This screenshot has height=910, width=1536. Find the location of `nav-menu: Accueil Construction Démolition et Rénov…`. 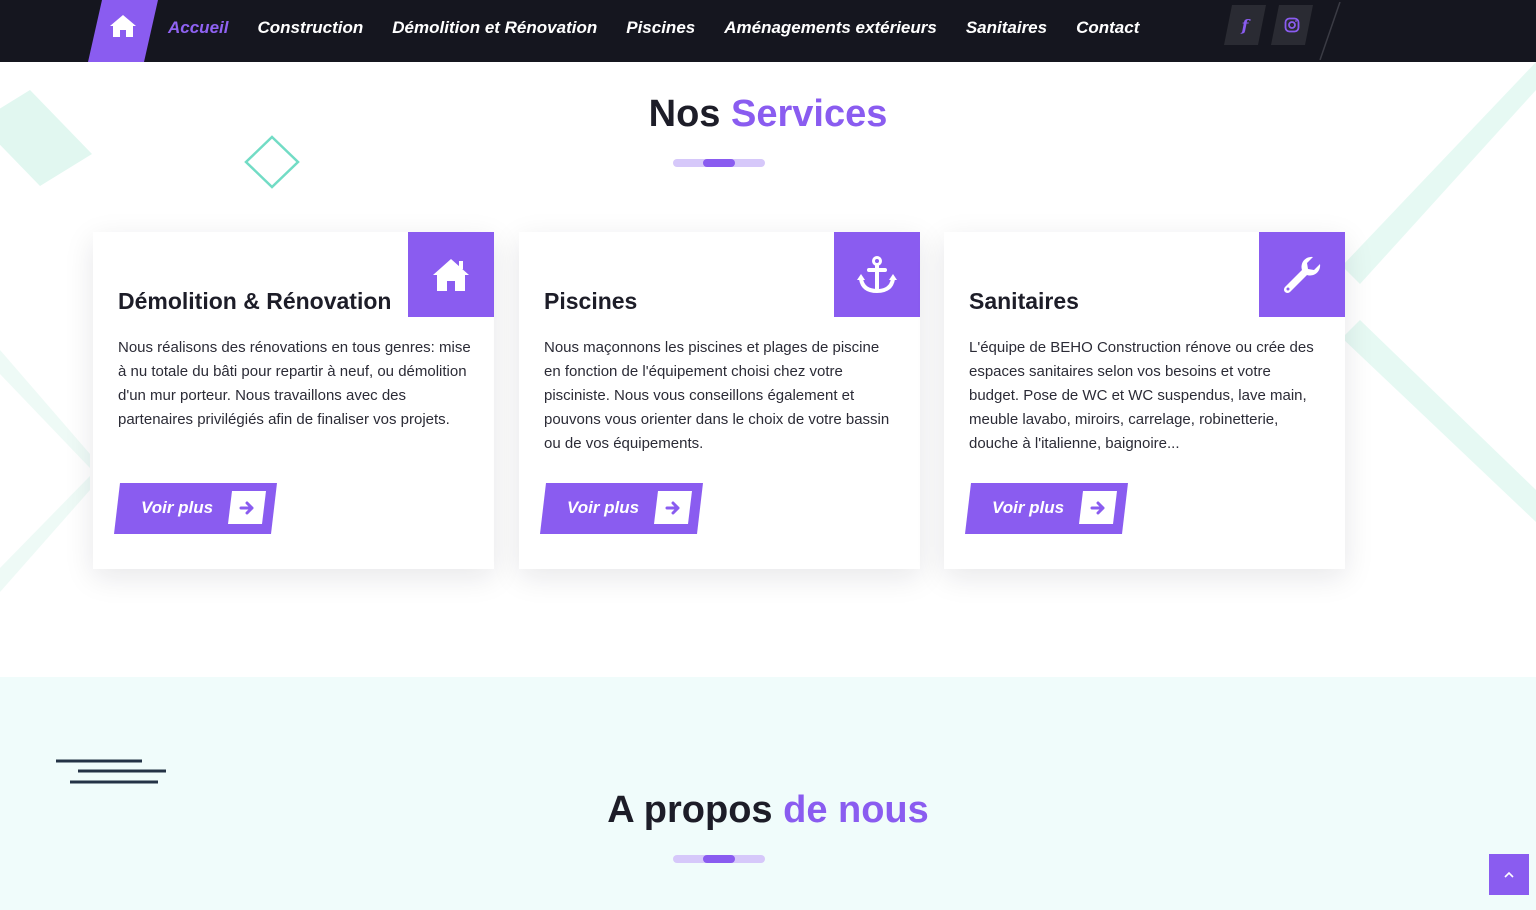

nav-menu: Accueil Construction Démolition et Rénov… is located at coordinates (668, 28).